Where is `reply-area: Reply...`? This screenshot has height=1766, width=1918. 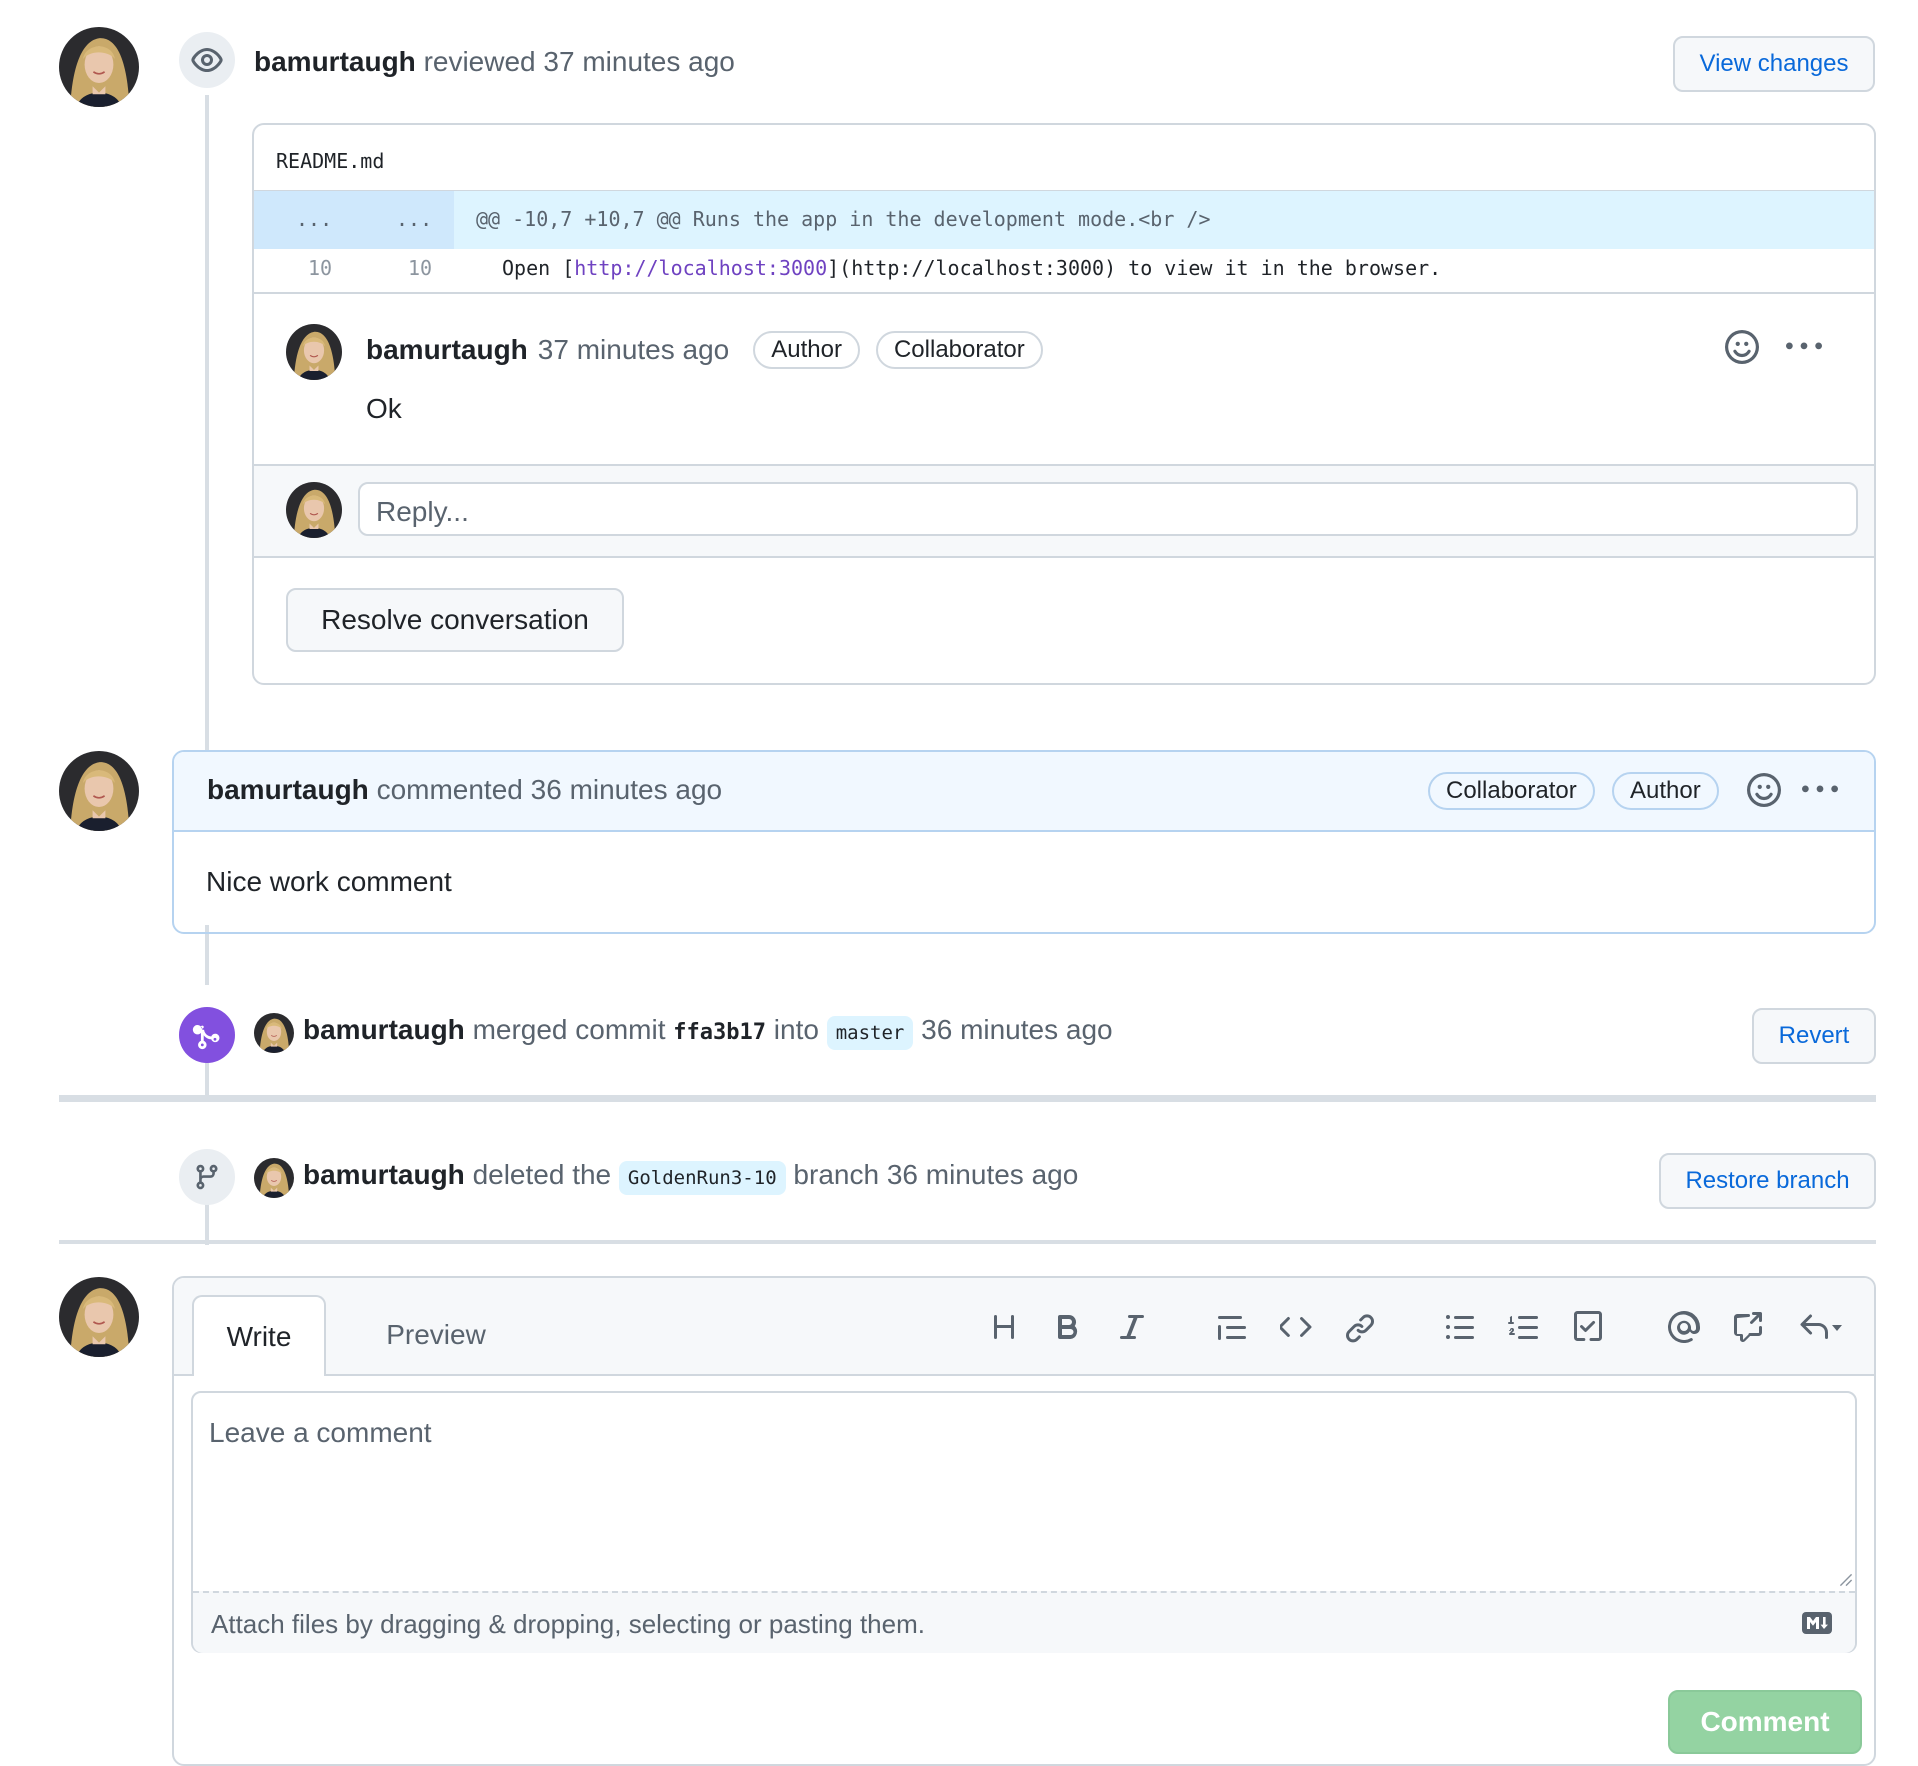
reply-area: Reply... is located at coordinates (1064, 511).